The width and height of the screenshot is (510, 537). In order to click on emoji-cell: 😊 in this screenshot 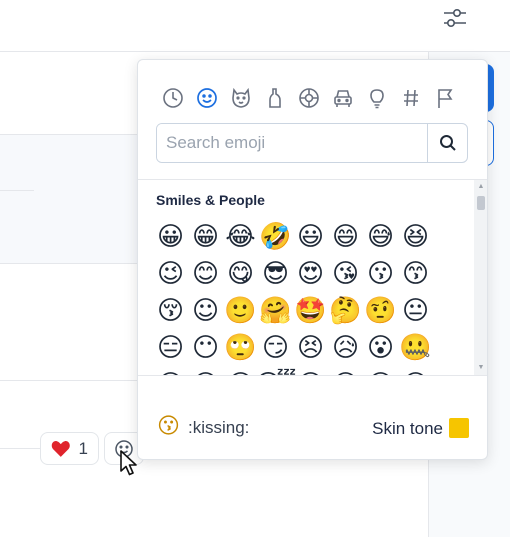, I will do `click(205, 273)`.